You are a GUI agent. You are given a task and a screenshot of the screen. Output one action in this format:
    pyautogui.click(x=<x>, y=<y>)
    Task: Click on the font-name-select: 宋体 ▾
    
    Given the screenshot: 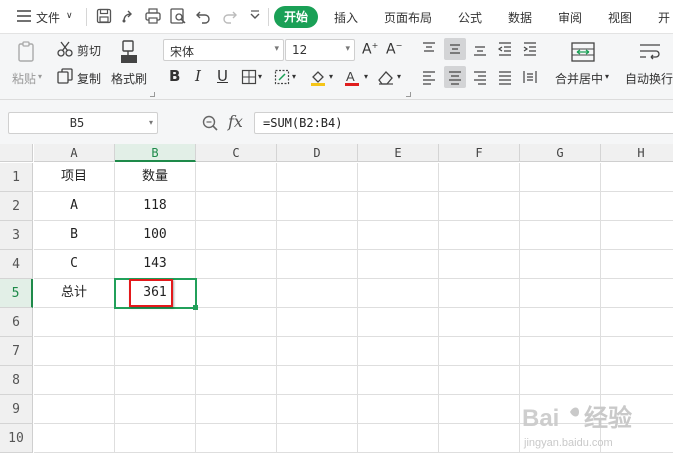 What is the action you would take?
    pyautogui.click(x=223, y=50)
    